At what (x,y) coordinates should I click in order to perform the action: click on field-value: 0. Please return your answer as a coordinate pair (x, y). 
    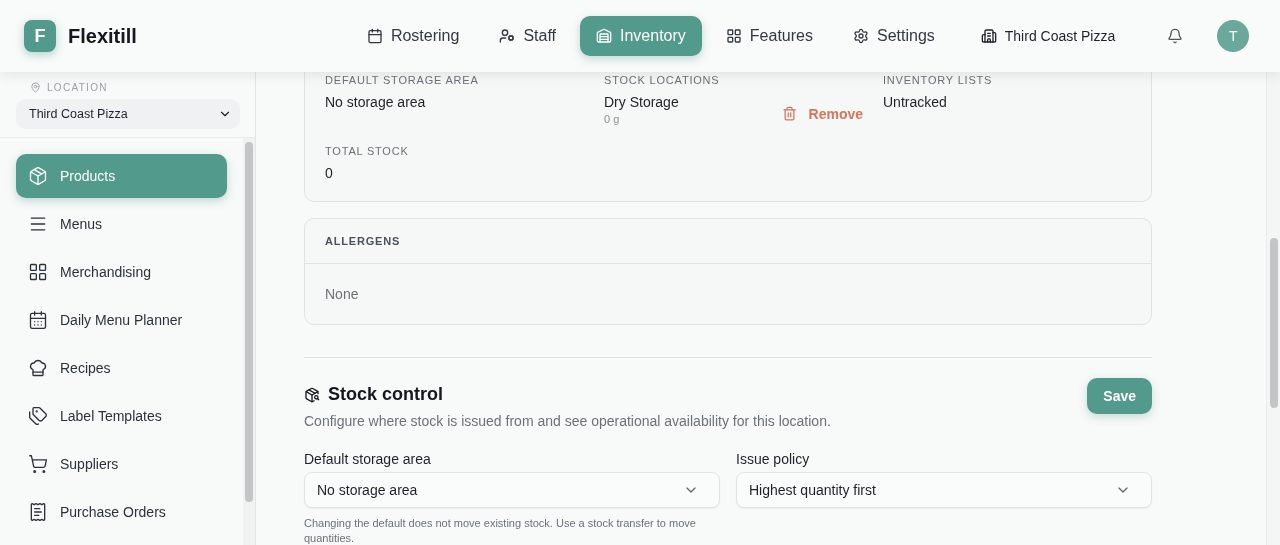
    Looking at the image, I should click on (329, 173).